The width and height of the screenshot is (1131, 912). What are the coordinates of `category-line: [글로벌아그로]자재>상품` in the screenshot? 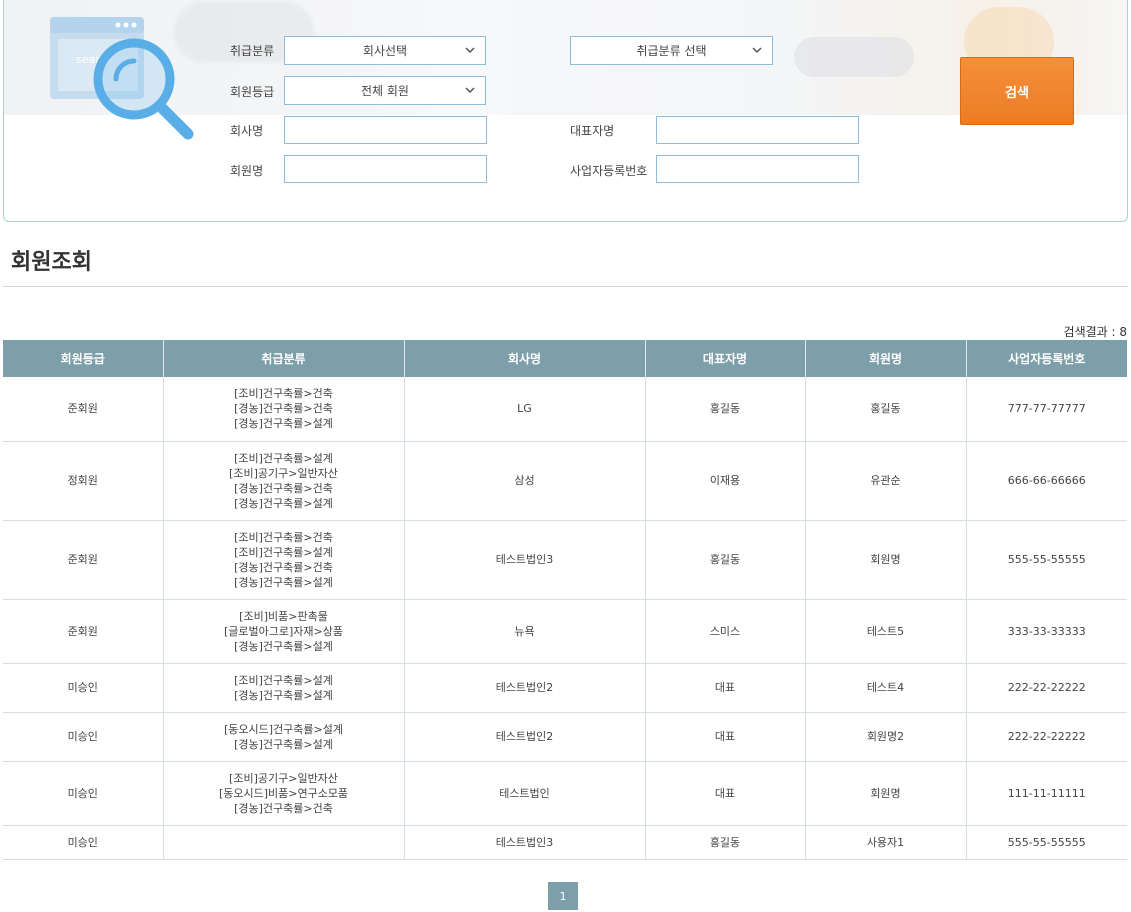 It's located at (283, 631).